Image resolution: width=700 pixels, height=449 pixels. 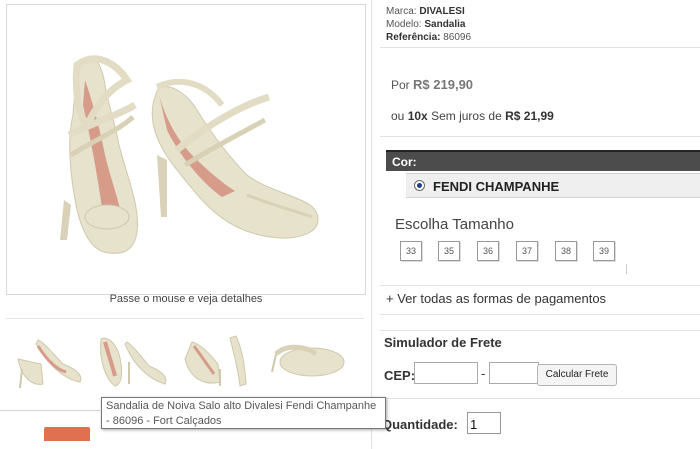 What do you see at coordinates (446, 373) in the screenshot?
I see `cep-input-prefix` at bounding box center [446, 373].